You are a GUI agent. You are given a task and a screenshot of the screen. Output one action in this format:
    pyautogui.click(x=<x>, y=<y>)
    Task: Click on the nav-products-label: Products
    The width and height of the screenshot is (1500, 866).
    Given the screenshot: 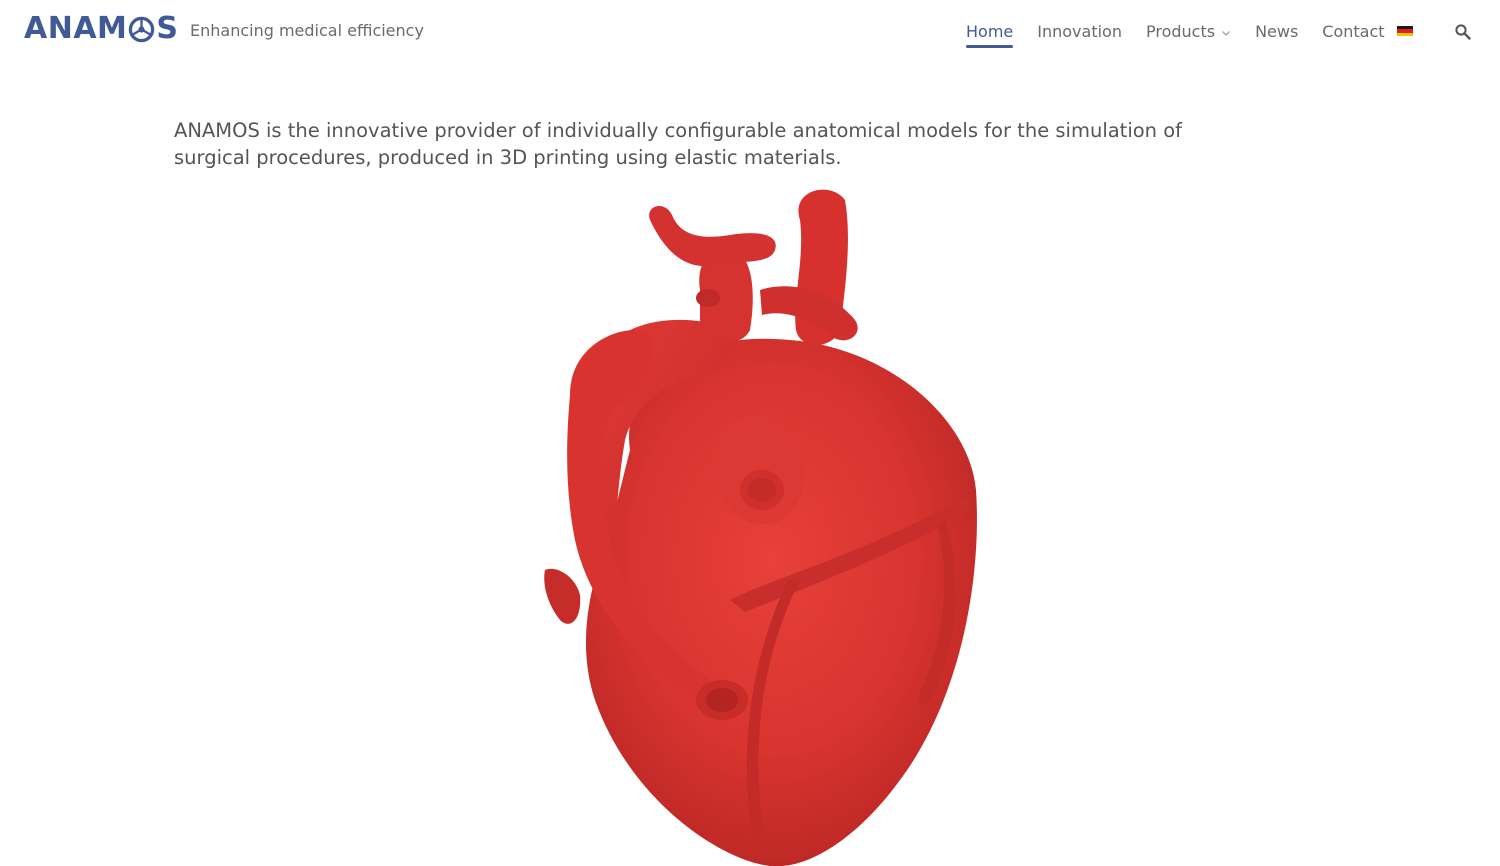 What is the action you would take?
    pyautogui.click(x=1180, y=31)
    